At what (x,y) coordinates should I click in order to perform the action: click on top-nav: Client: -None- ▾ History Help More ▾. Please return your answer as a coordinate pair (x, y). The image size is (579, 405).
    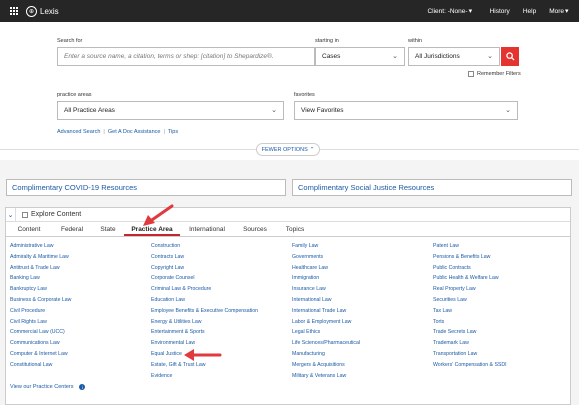
    Looking at the image, I should click on (500, 11).